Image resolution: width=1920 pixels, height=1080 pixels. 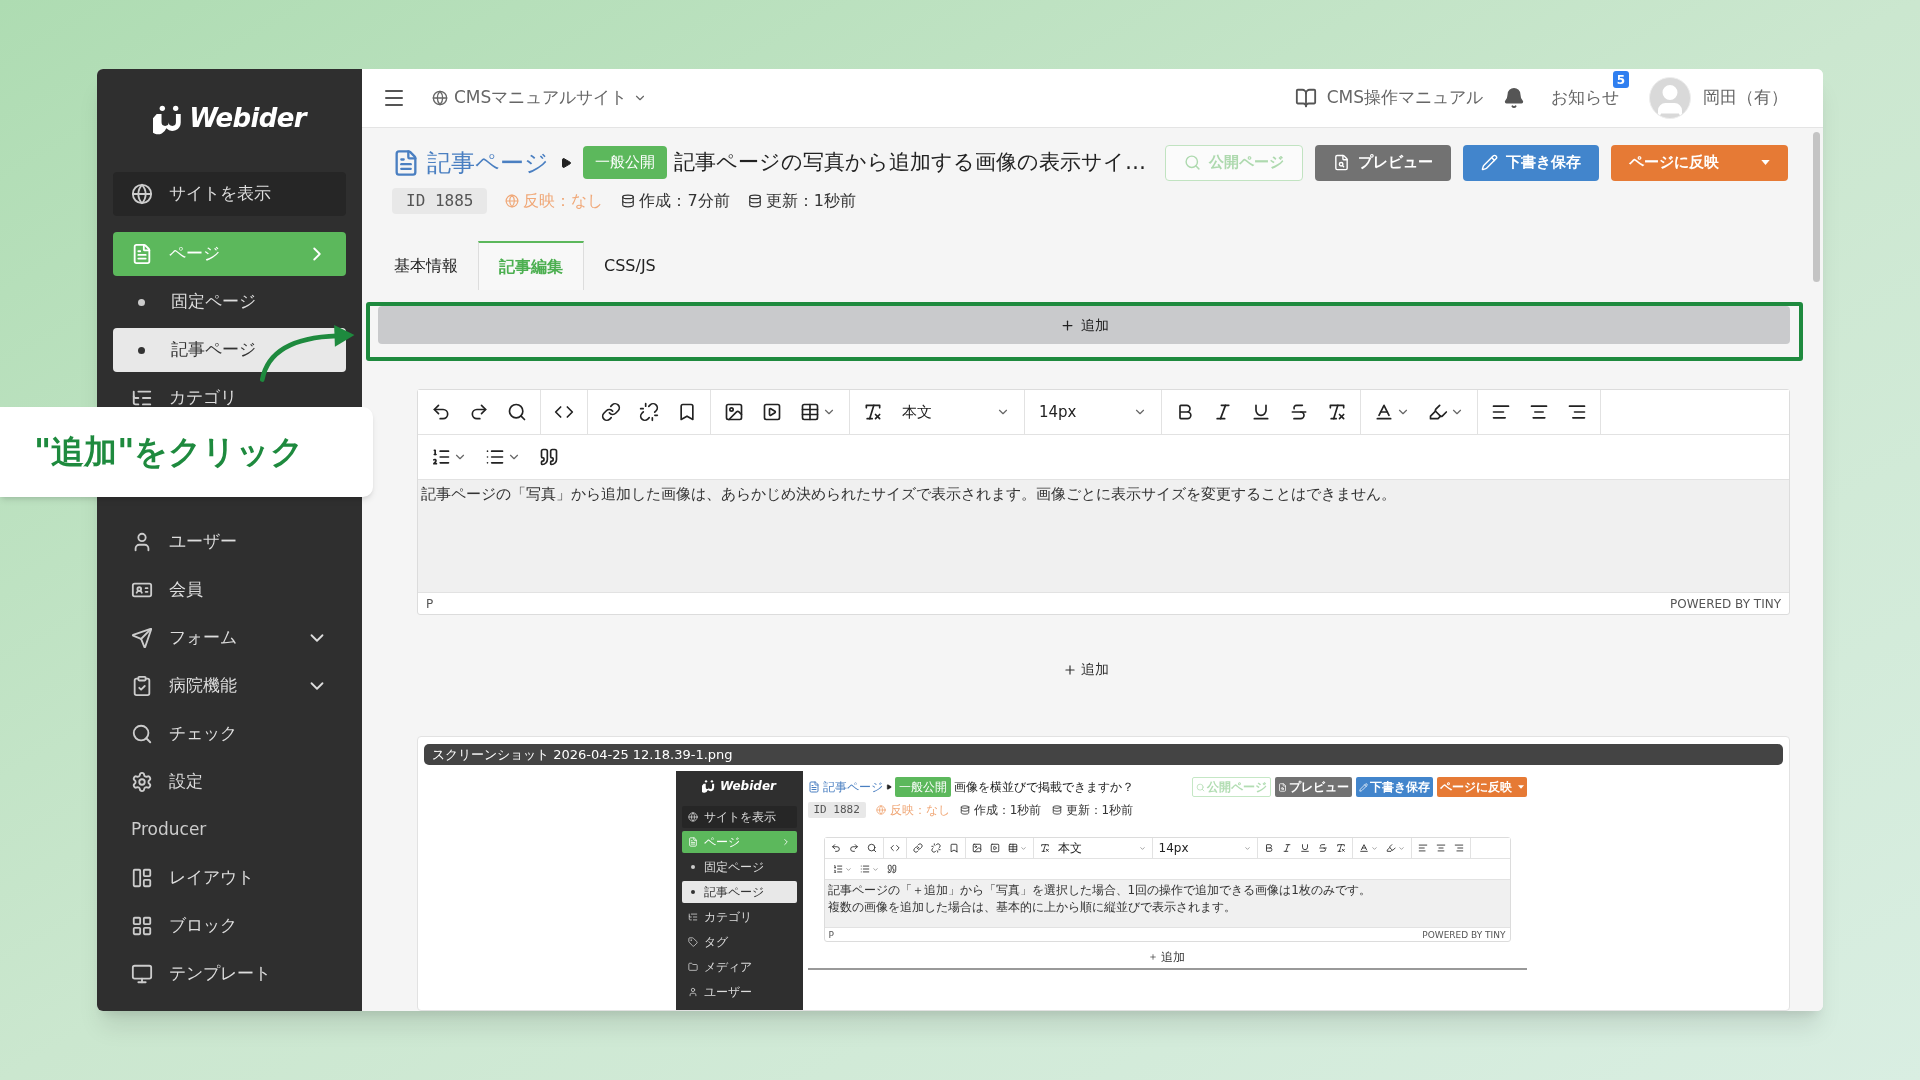 I want to click on sidebar-item: 病院機能, so click(x=229, y=686).